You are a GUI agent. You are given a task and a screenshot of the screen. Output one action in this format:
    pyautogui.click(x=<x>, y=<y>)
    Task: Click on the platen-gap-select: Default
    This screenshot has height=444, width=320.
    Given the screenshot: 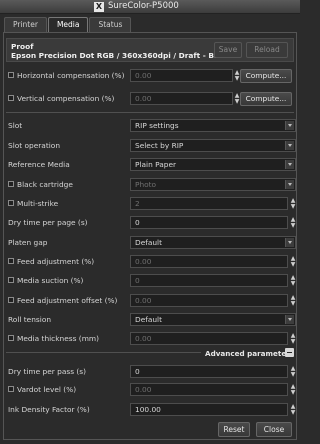 What is the action you would take?
    pyautogui.click(x=213, y=242)
    